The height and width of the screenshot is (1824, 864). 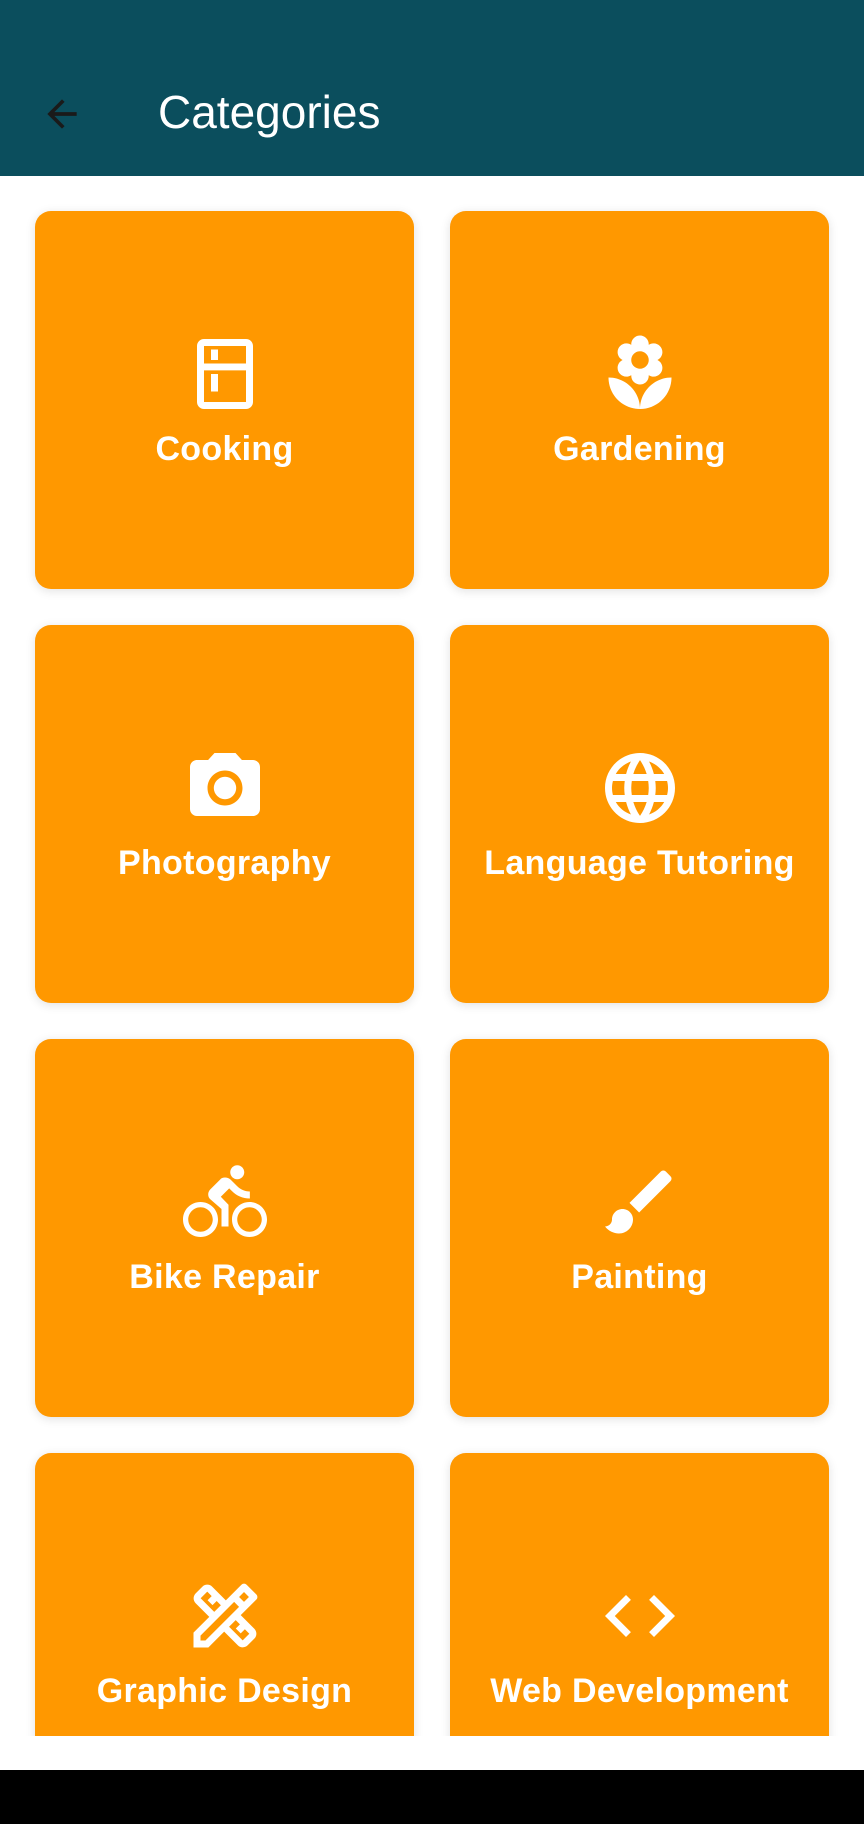 What do you see at coordinates (640, 374) in the screenshot?
I see `flower-icon` at bounding box center [640, 374].